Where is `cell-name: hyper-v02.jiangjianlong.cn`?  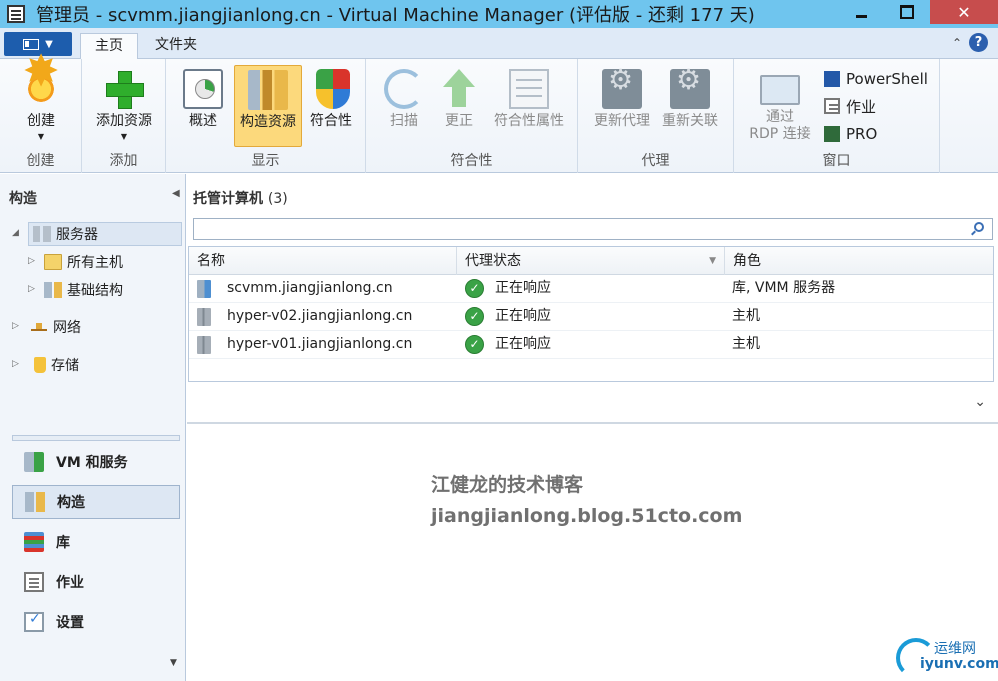
cell-name: hyper-v02.jiangjianlong.cn is located at coordinates (320, 316).